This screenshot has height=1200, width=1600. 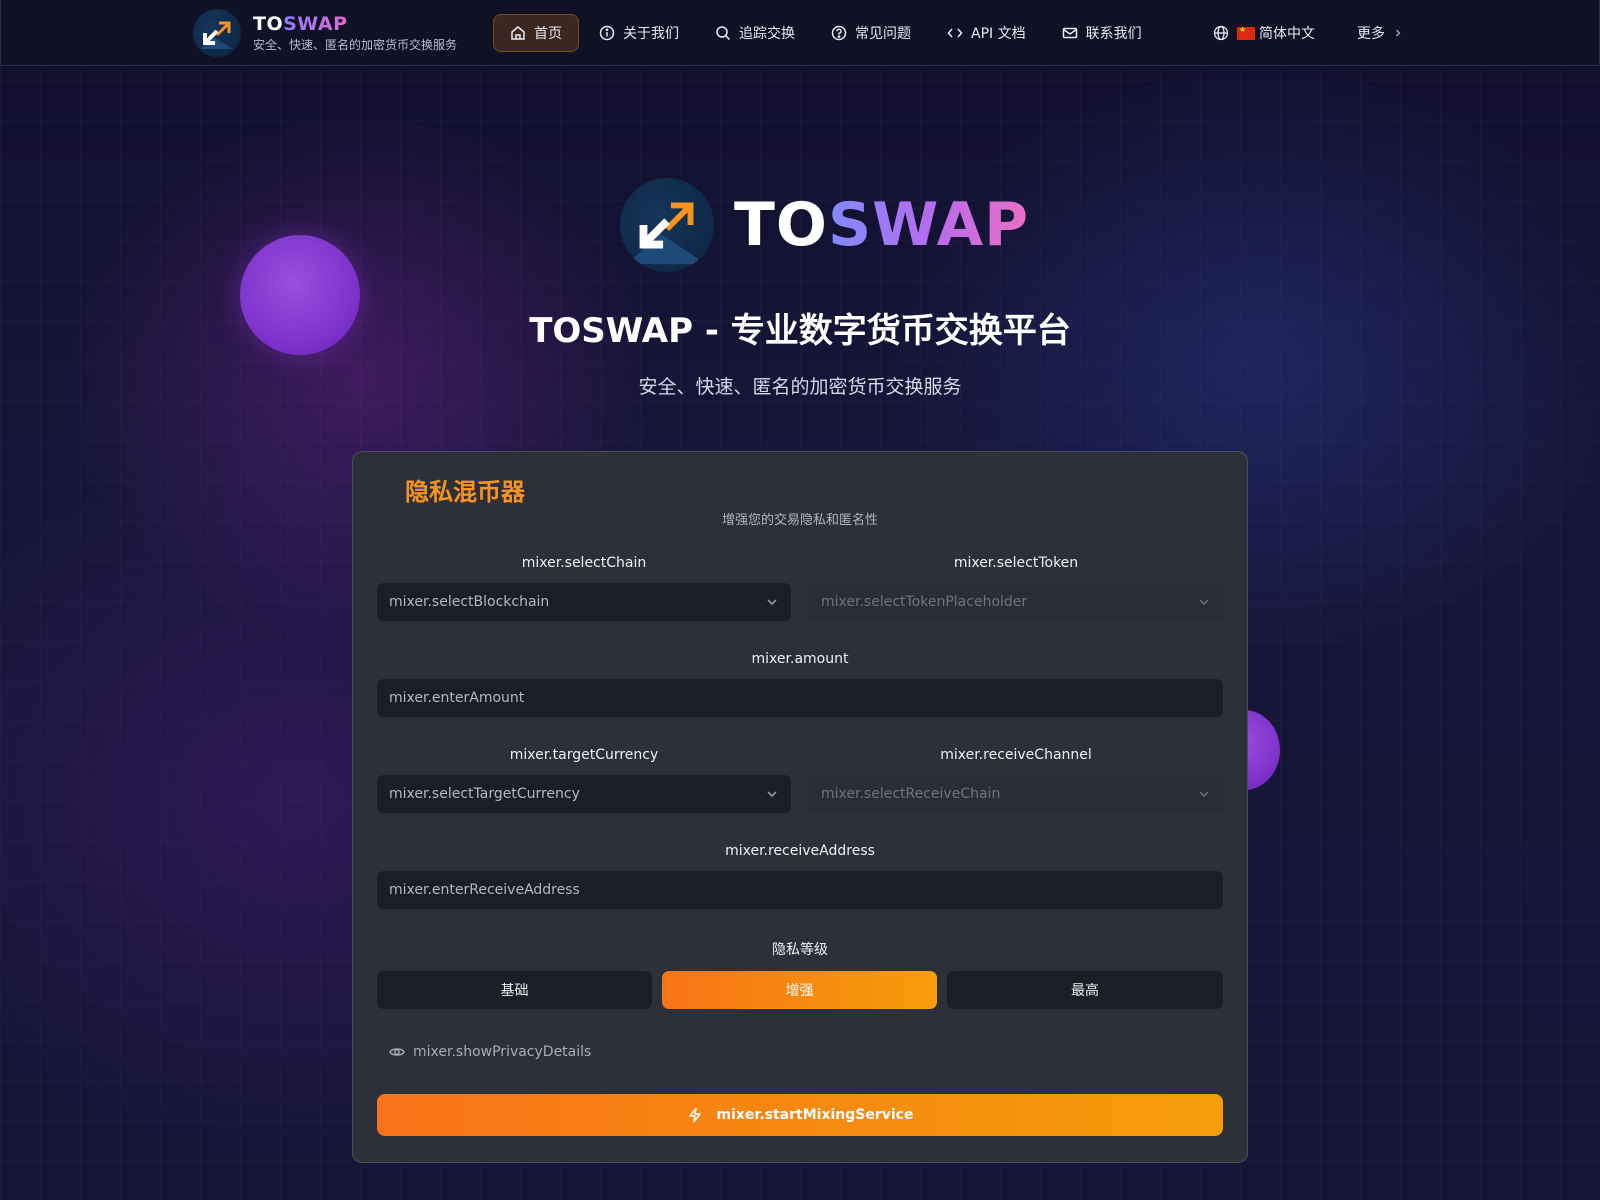 I want to click on start-mixing-label: mixer.startMixingService, so click(x=815, y=1115).